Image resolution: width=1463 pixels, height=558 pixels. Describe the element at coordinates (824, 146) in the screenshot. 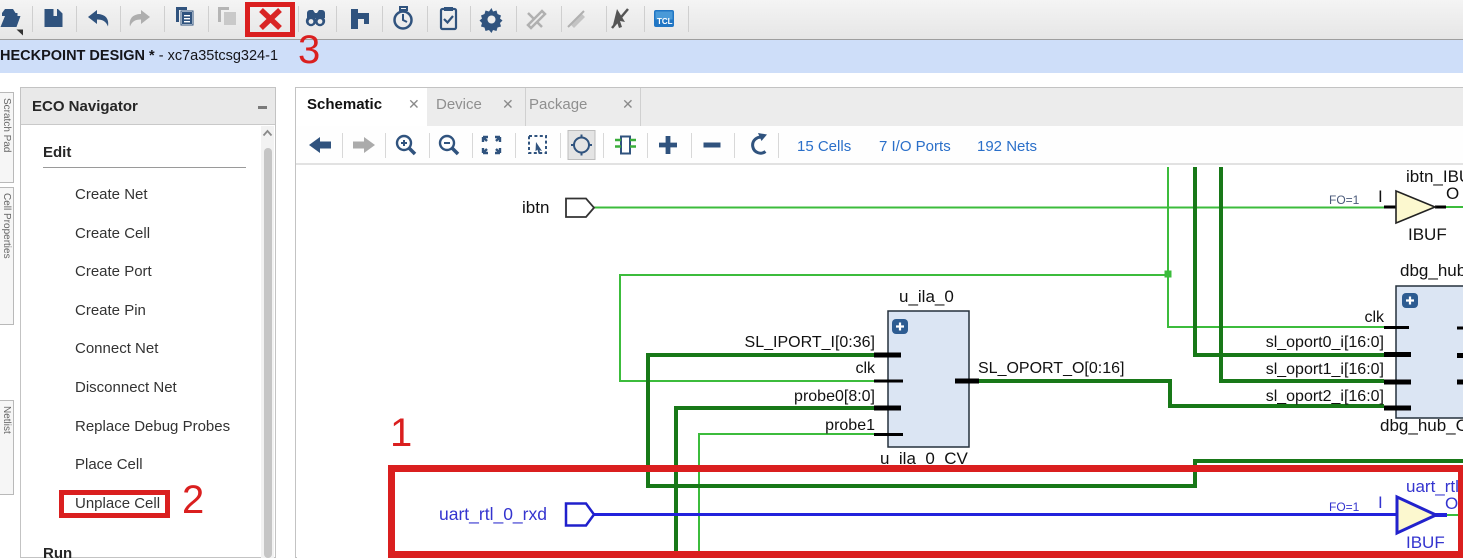

I see `svg-text: 15 Cells` at that location.